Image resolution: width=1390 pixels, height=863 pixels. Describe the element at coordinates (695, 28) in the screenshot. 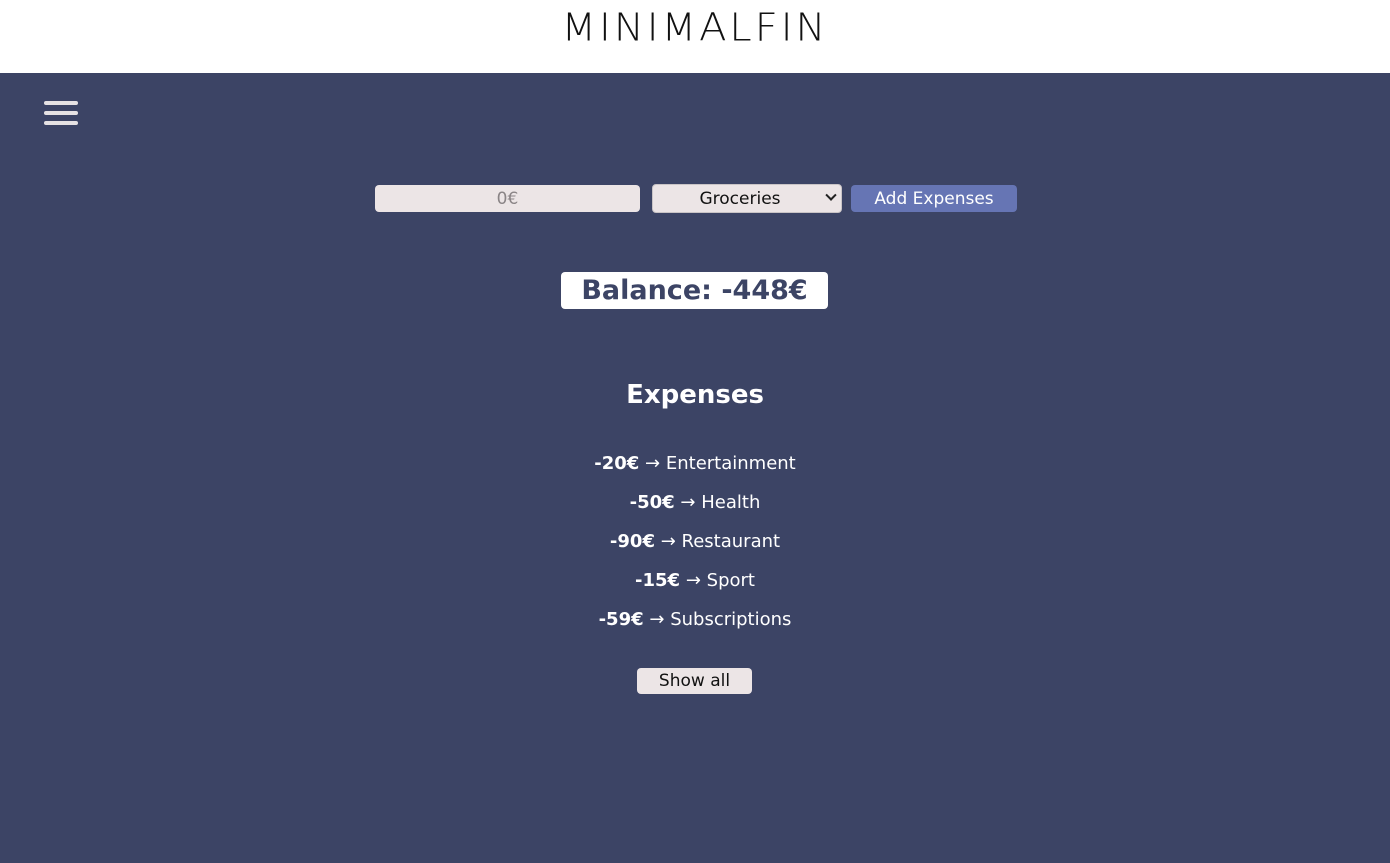

I see `app-logo: MINIMALFIN` at that location.